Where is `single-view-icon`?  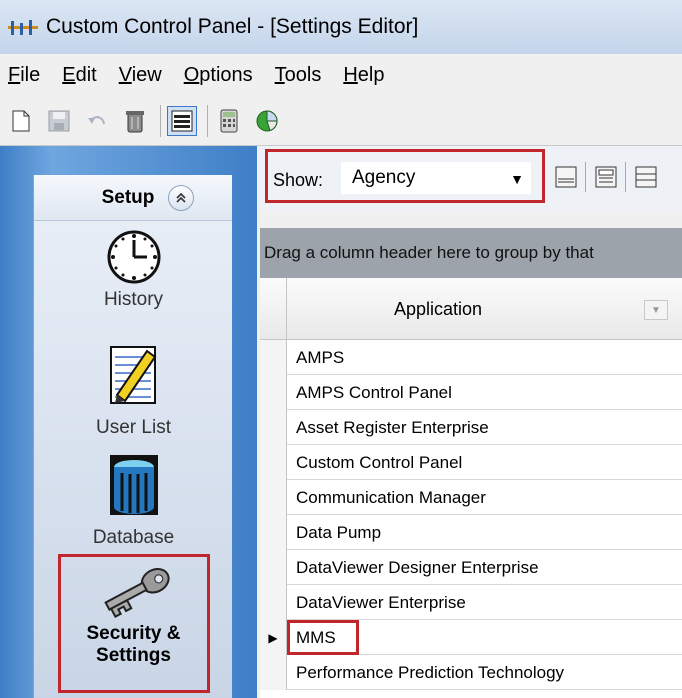
single-view-icon is located at coordinates (566, 177).